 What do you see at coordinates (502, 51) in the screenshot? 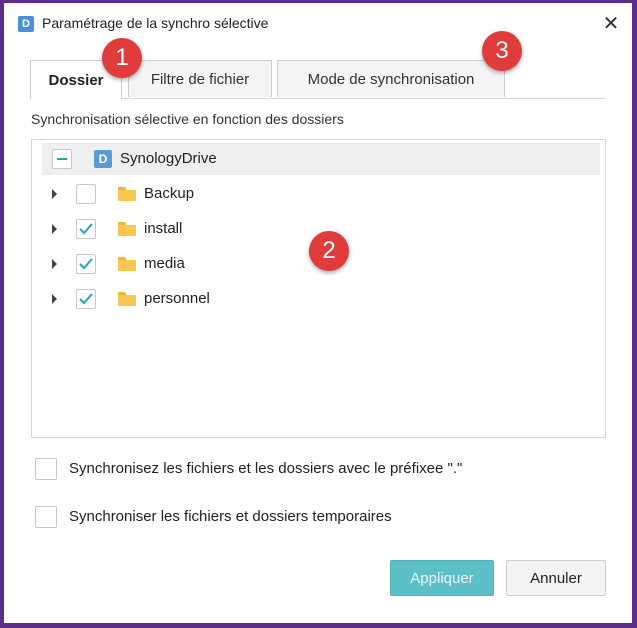
I see `annotation-badge-3: 3` at bounding box center [502, 51].